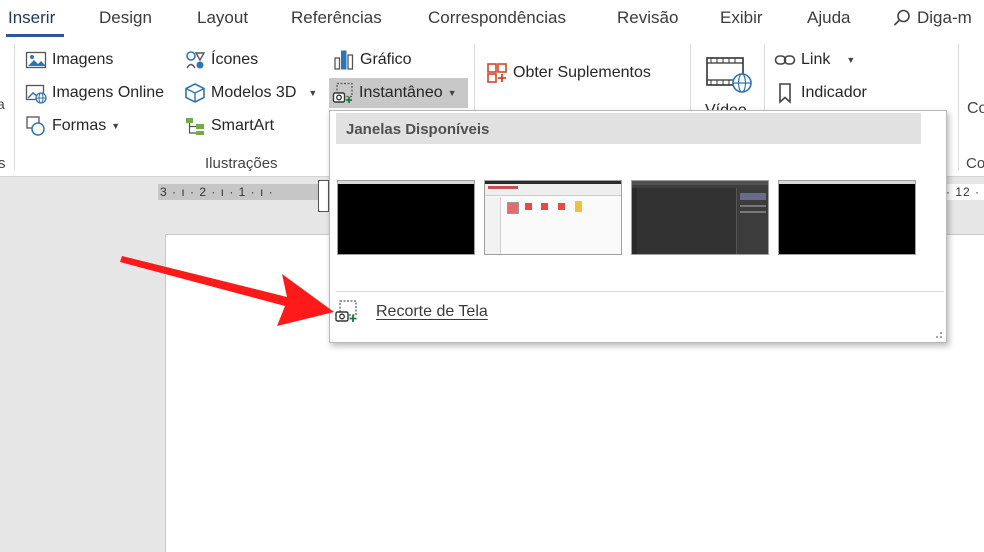  Describe the element at coordinates (222, 18) in the screenshot. I see `tab-layout: Layout` at that location.